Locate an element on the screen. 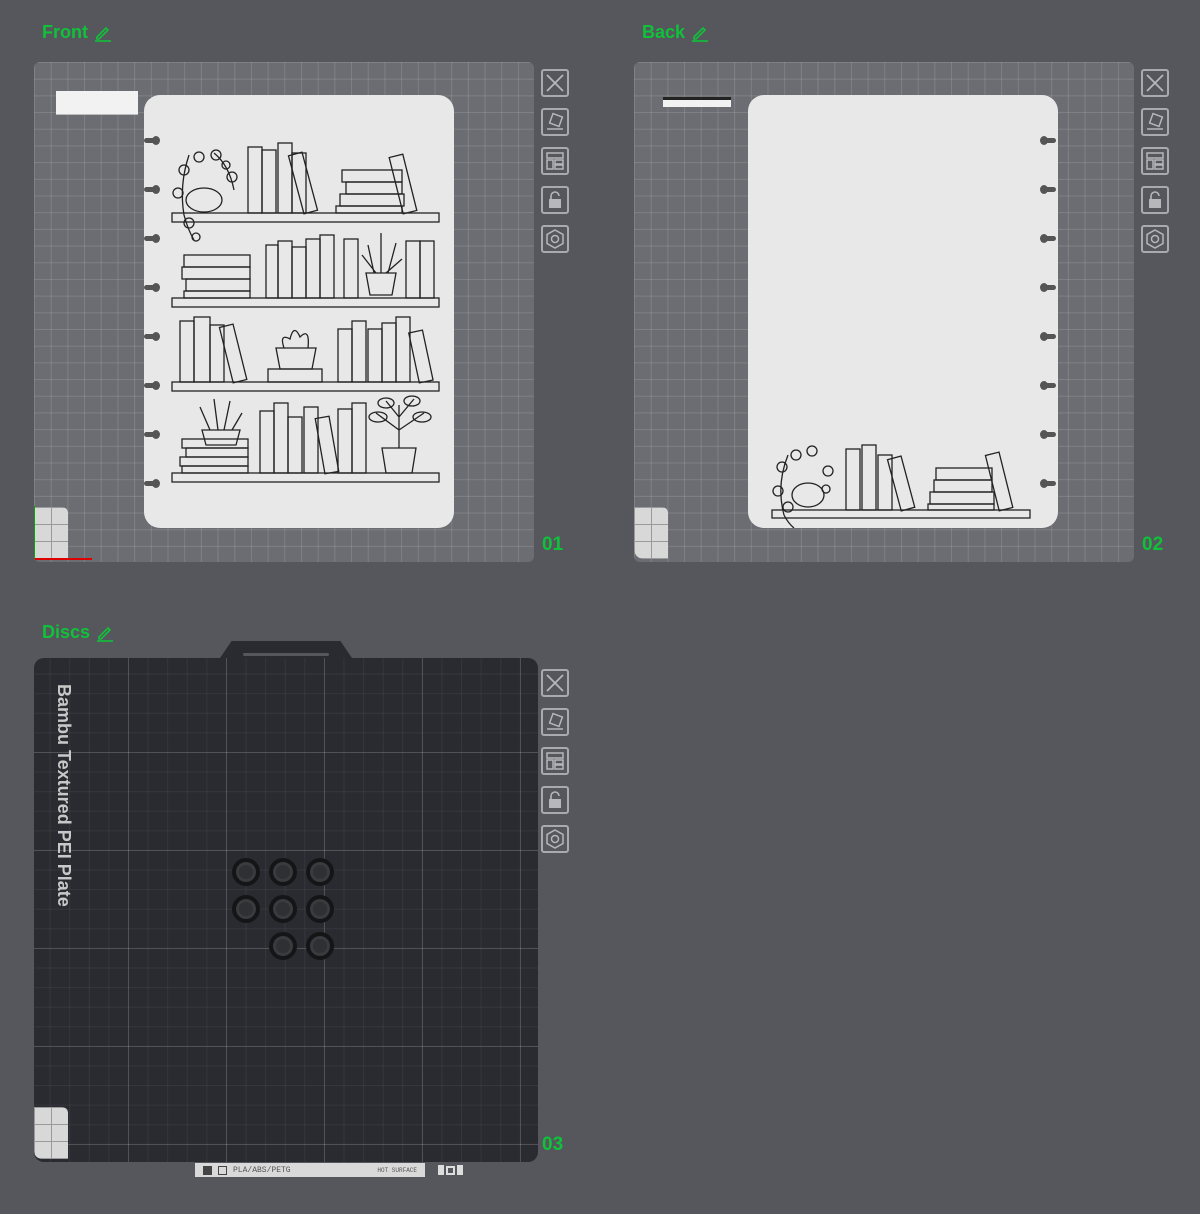 Image resolution: width=1200 pixels, height=1214 pixels. printer-icons is located at coordinates (450, 1170).